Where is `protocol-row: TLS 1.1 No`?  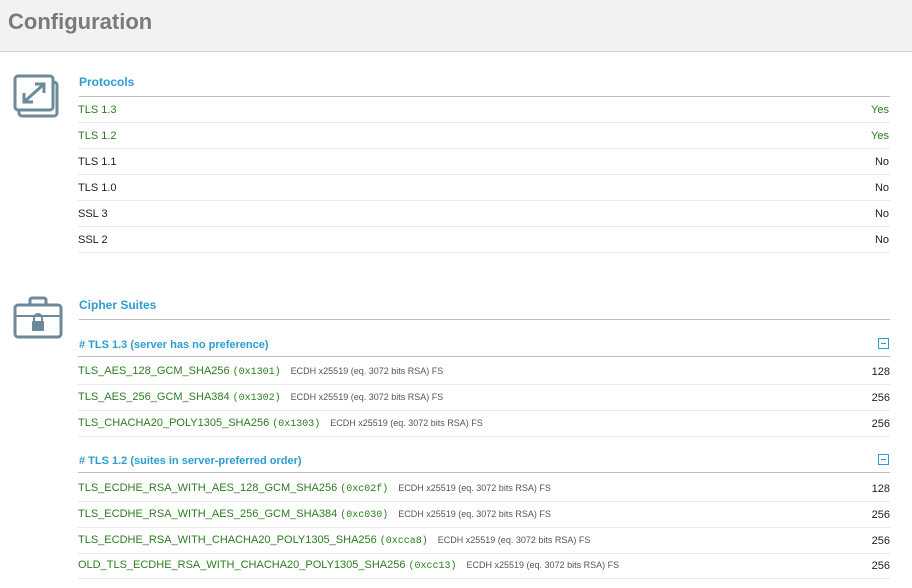 protocol-row: TLS 1.1 No is located at coordinates (484, 162).